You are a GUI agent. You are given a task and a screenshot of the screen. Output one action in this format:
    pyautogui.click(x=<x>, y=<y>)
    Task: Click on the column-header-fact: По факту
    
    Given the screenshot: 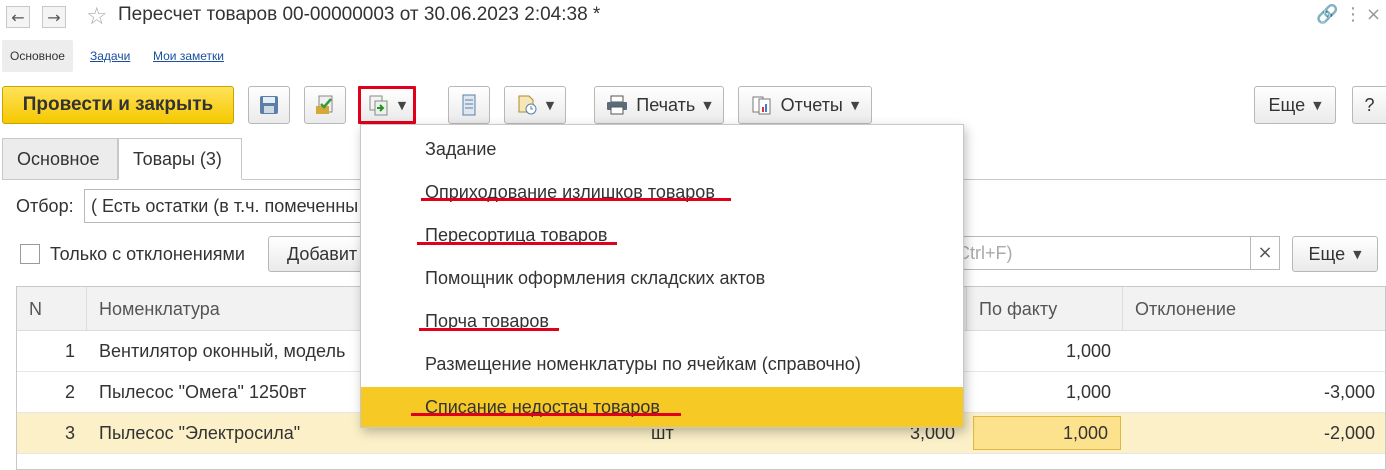 What is the action you would take?
    pyautogui.click(x=1045, y=309)
    